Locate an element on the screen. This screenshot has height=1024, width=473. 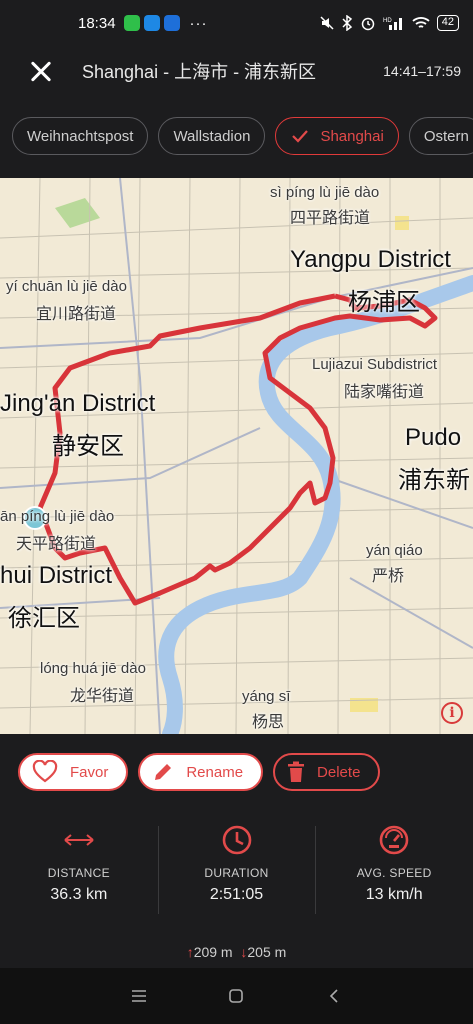
map-label: 杨浦区 is located at coordinates (384, 302).